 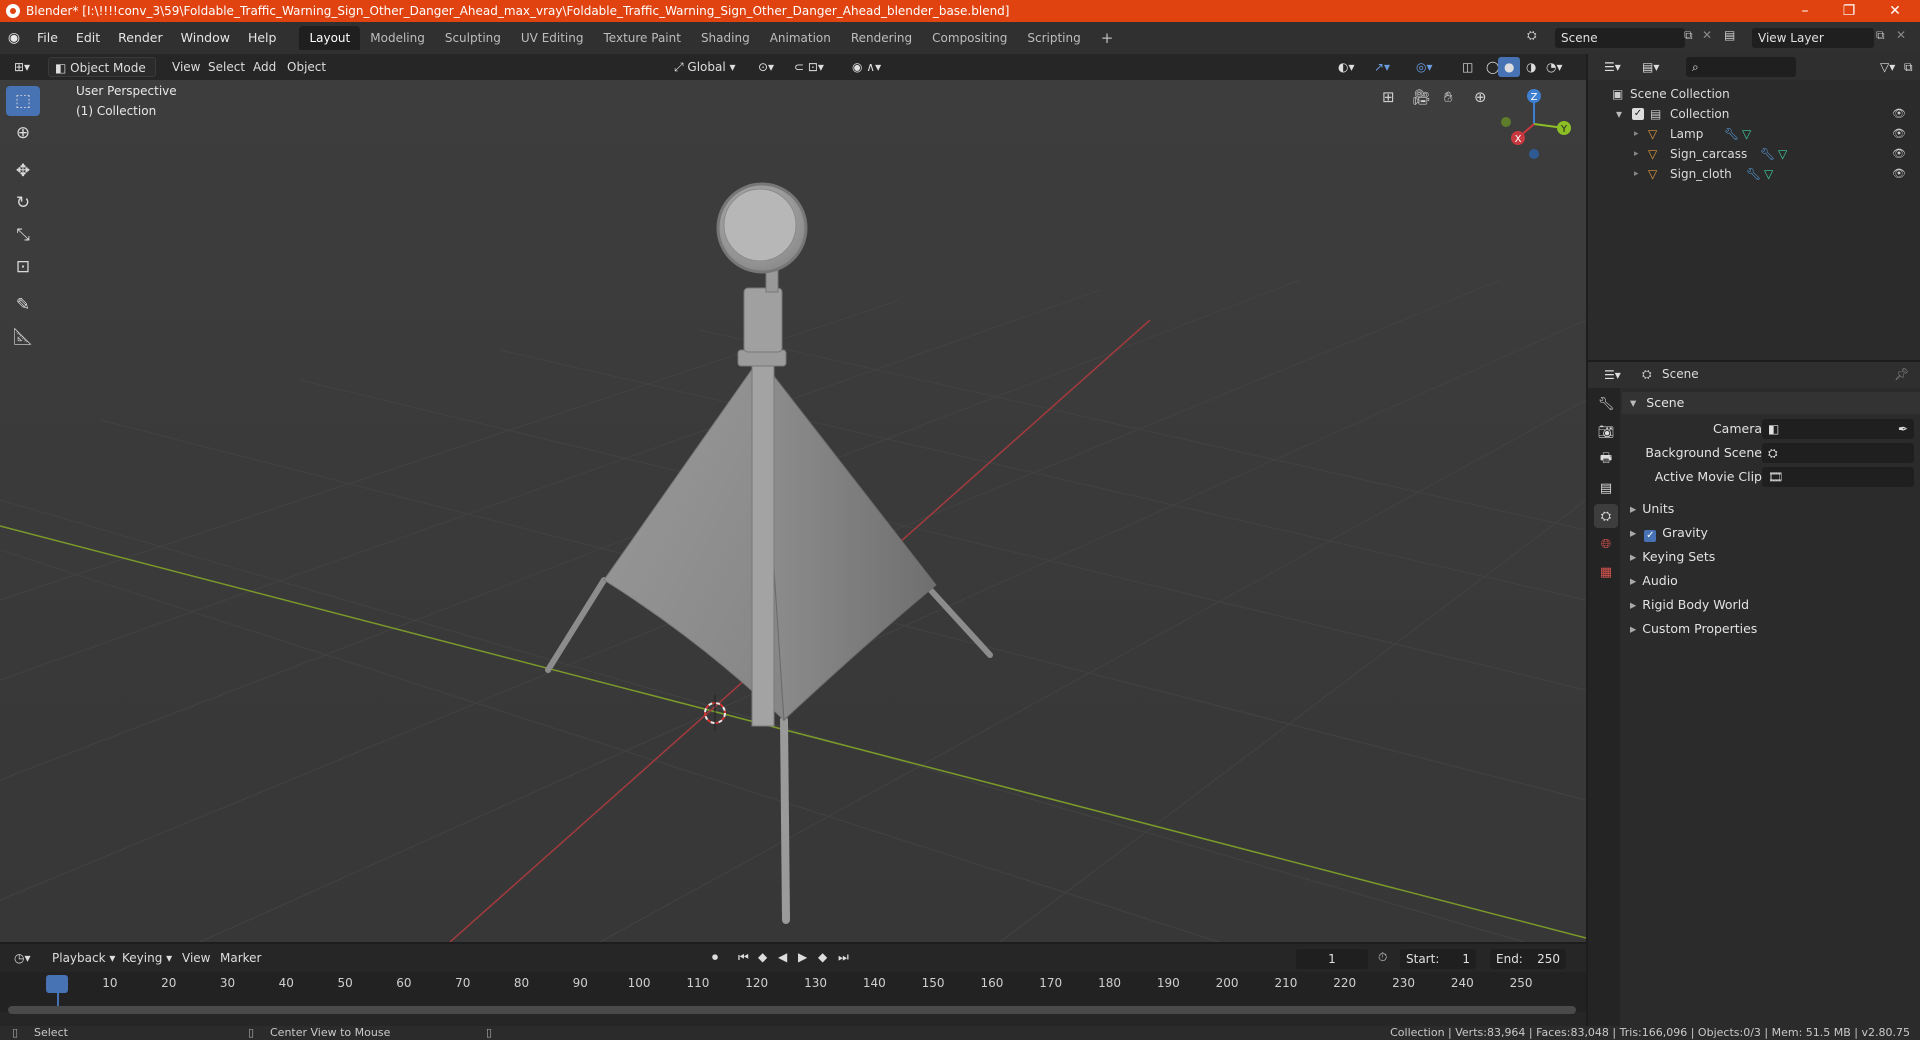 I want to click on perspective-toggle-icon: ⊞, so click(x=1388, y=97).